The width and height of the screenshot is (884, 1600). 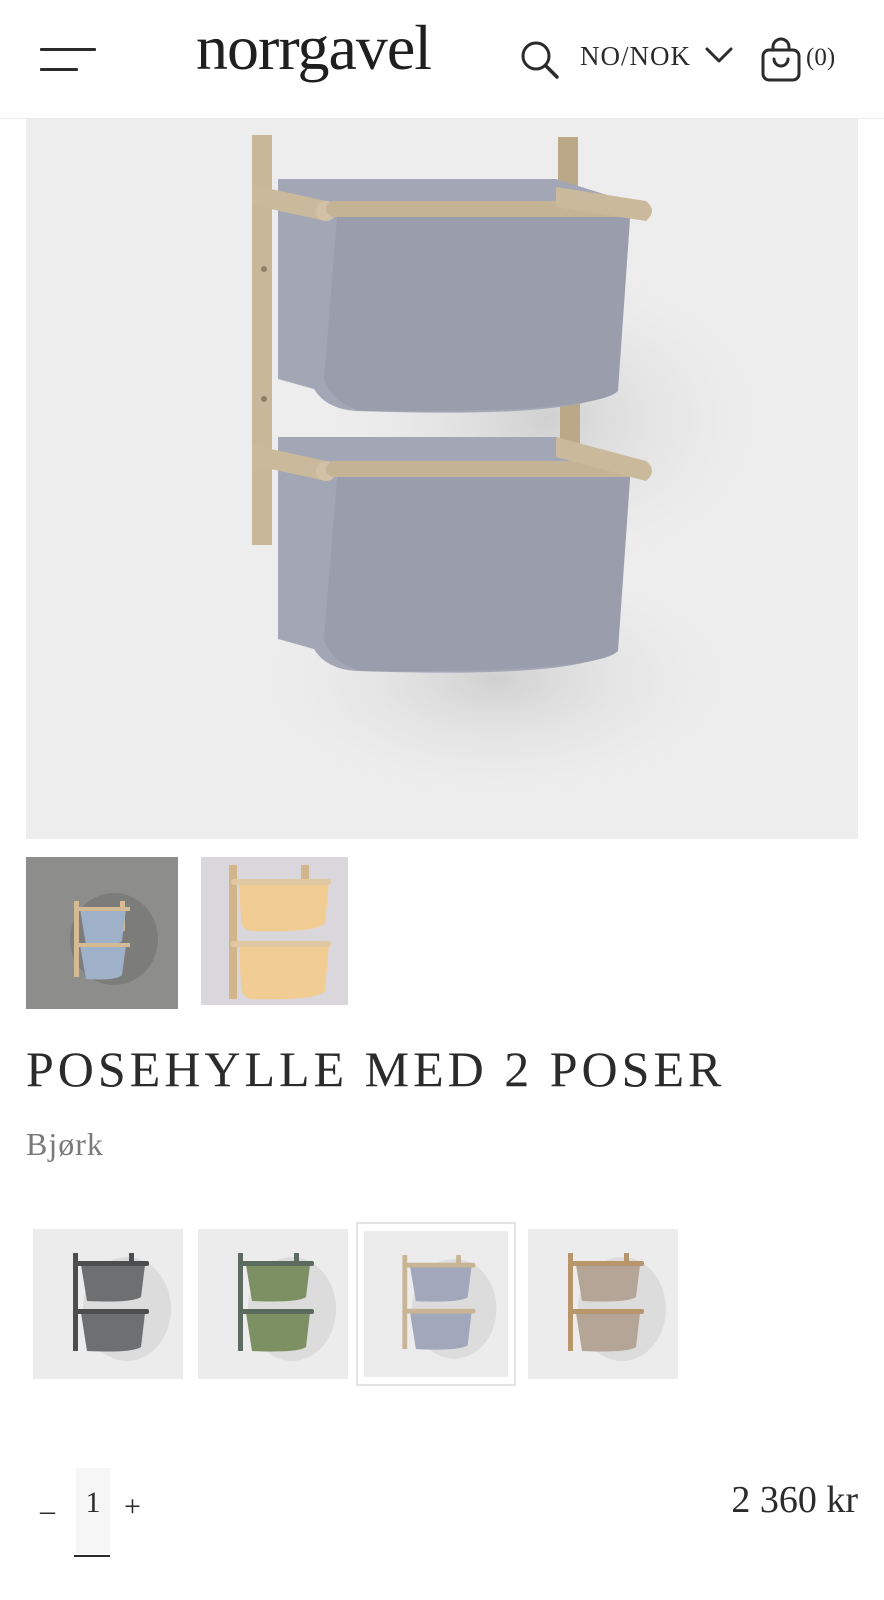 What do you see at coordinates (540, 60) in the screenshot?
I see `search-icon` at bounding box center [540, 60].